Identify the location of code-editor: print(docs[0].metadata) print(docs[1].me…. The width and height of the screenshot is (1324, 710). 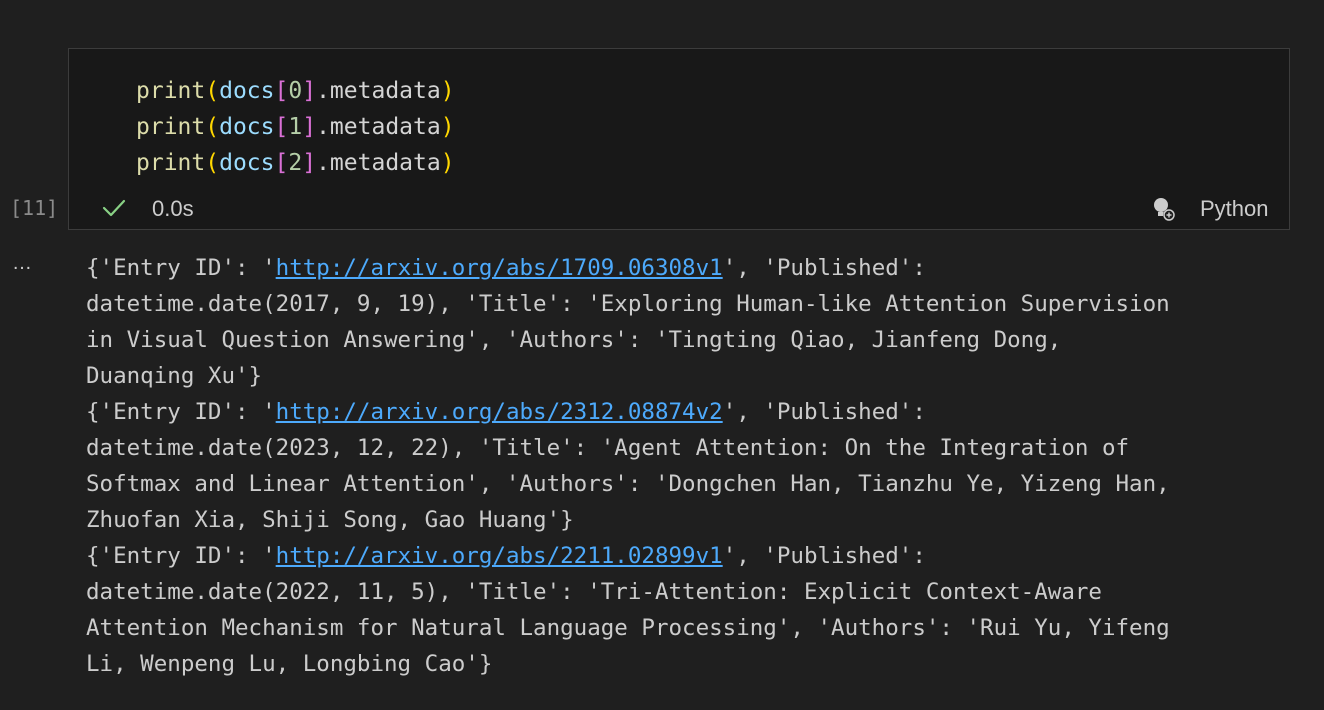
(295, 127).